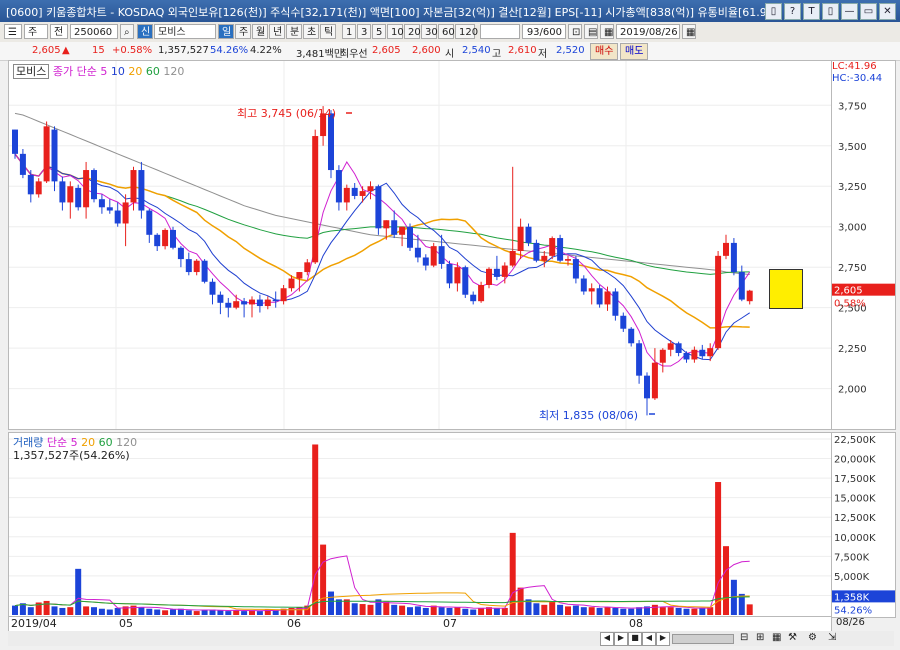 This screenshot has height=650, width=900. Describe the element at coordinates (349, 31) in the screenshot. I see `interval-1: 1` at that location.